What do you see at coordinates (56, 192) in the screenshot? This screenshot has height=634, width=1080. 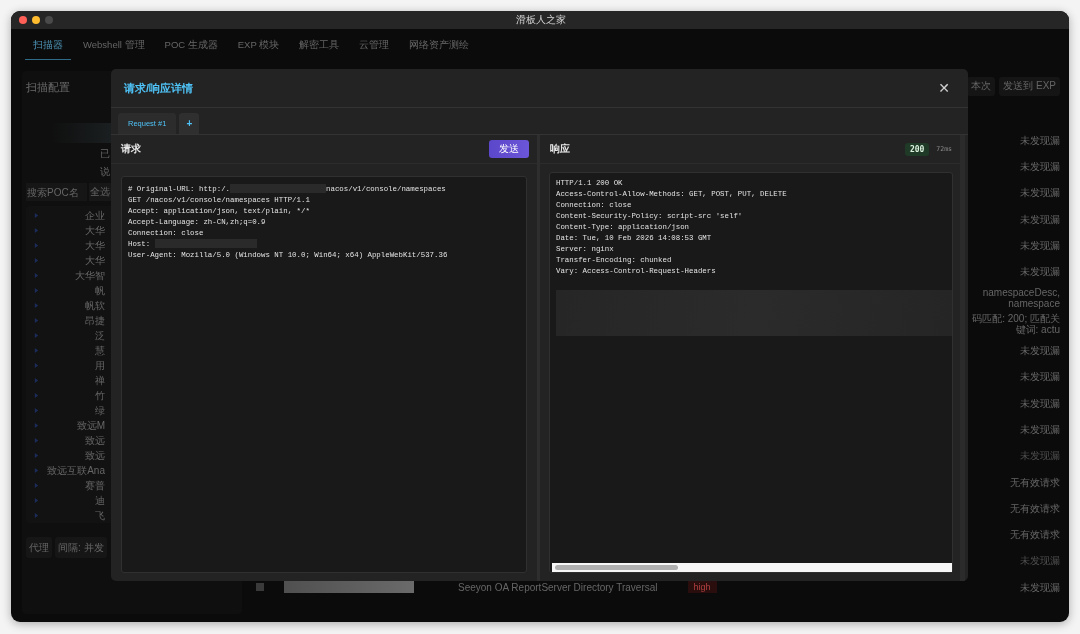 I see `search-field: 搜索POC名` at bounding box center [56, 192].